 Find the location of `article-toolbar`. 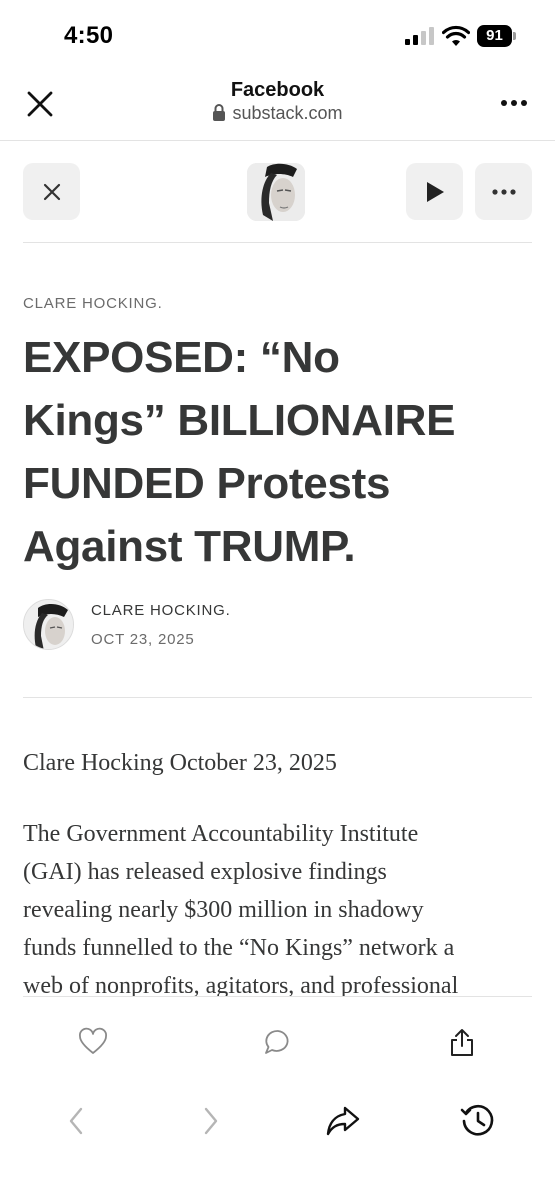

article-toolbar is located at coordinates (277, 192).